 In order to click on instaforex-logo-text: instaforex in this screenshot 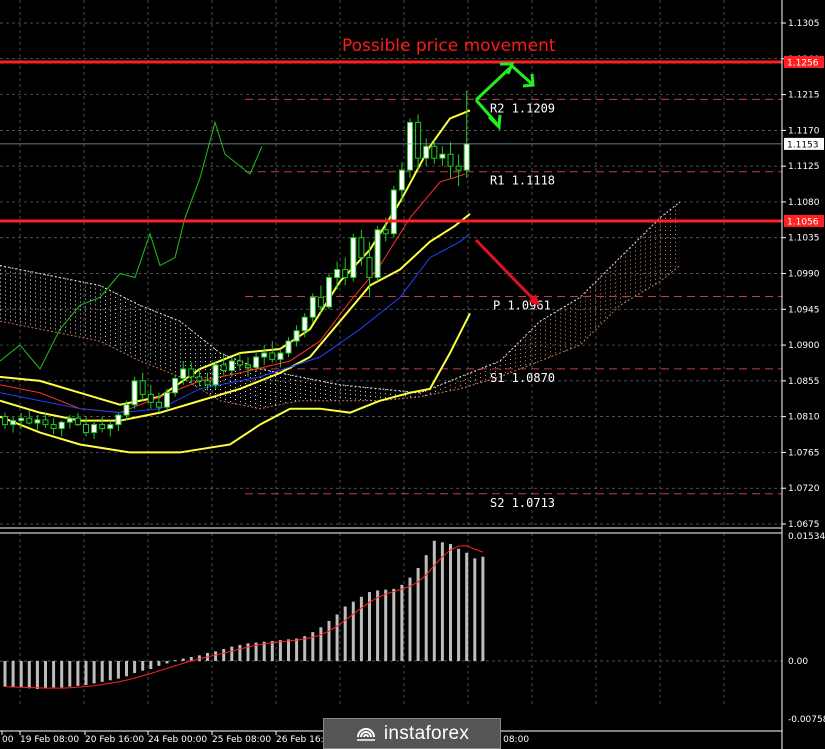, I will do `click(426, 733)`.